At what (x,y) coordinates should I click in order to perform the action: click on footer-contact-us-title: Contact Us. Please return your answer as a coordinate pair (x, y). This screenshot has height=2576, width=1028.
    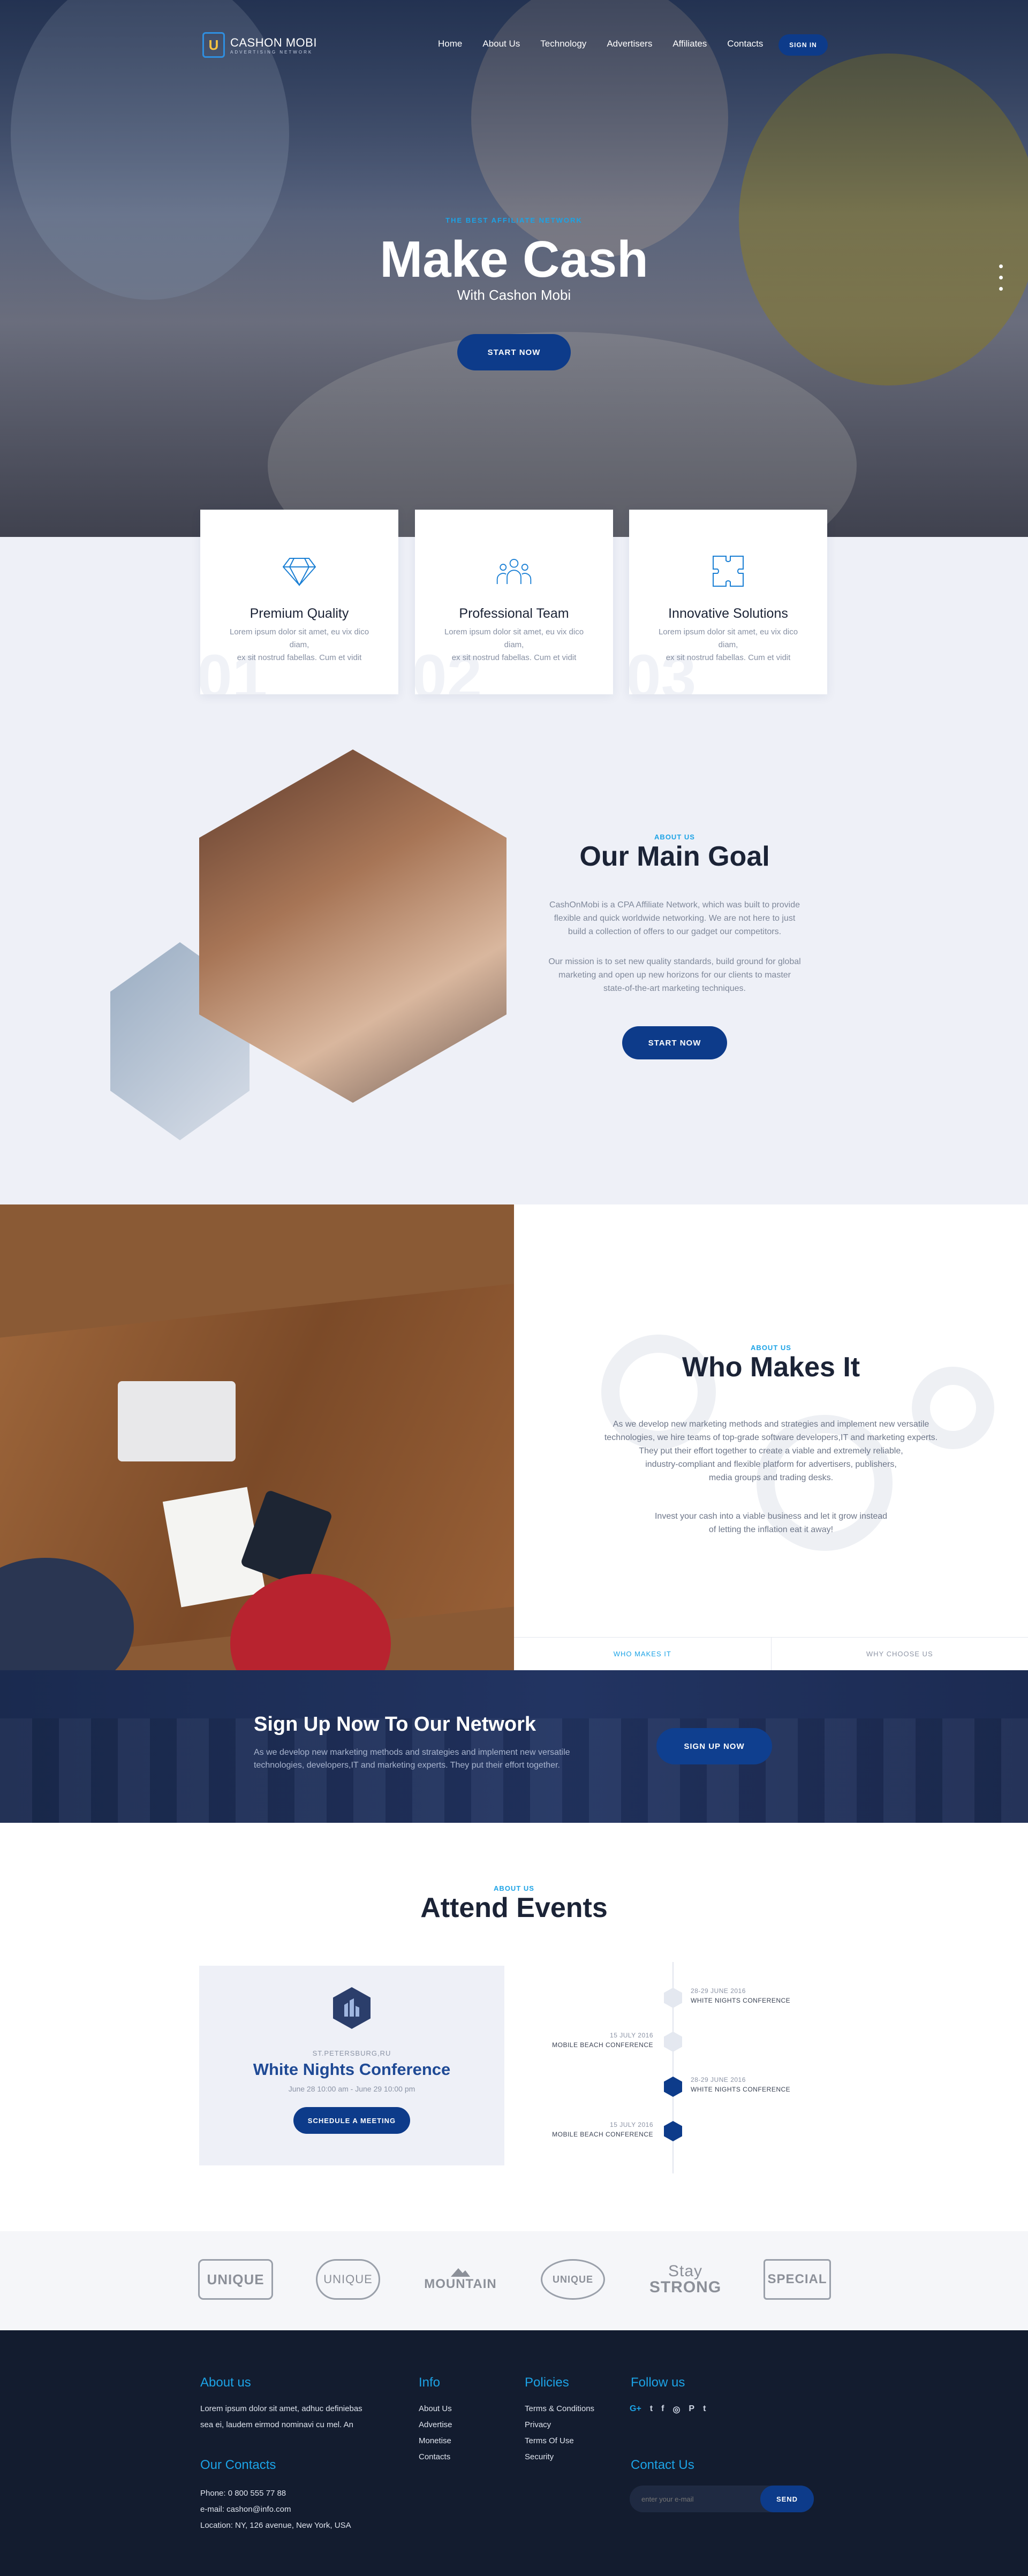
    Looking at the image, I should click on (662, 2465).